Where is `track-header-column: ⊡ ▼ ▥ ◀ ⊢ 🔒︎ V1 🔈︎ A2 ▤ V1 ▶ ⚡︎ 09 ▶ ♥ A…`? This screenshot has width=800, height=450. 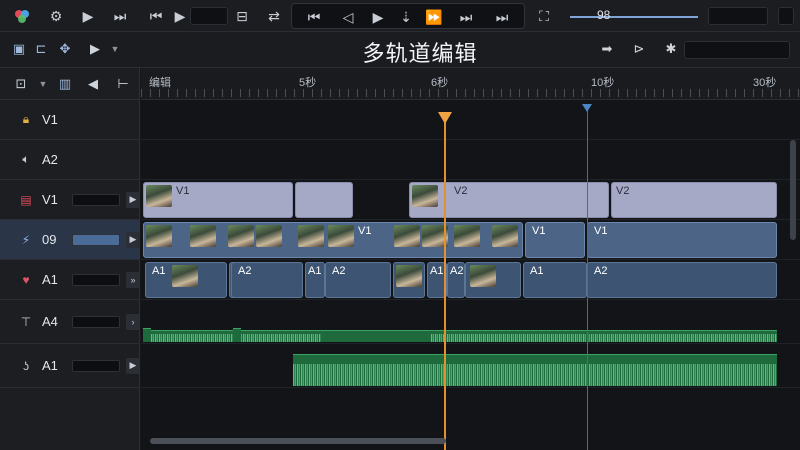
track-header-column: ⊡ ▼ ▥ ◀ ⊢ 🔒︎ V1 🔈︎ A2 ▤ V1 ▶ ⚡︎ 09 ▶ ♥ A… is located at coordinates (70, 259).